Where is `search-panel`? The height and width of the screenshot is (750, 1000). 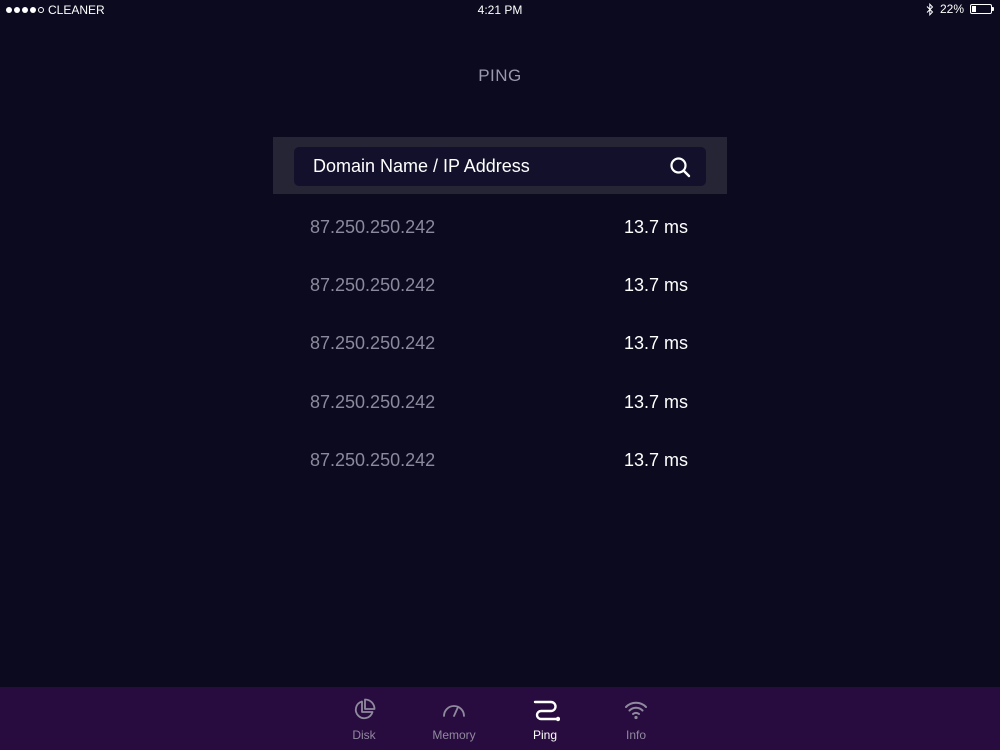 search-panel is located at coordinates (500, 165).